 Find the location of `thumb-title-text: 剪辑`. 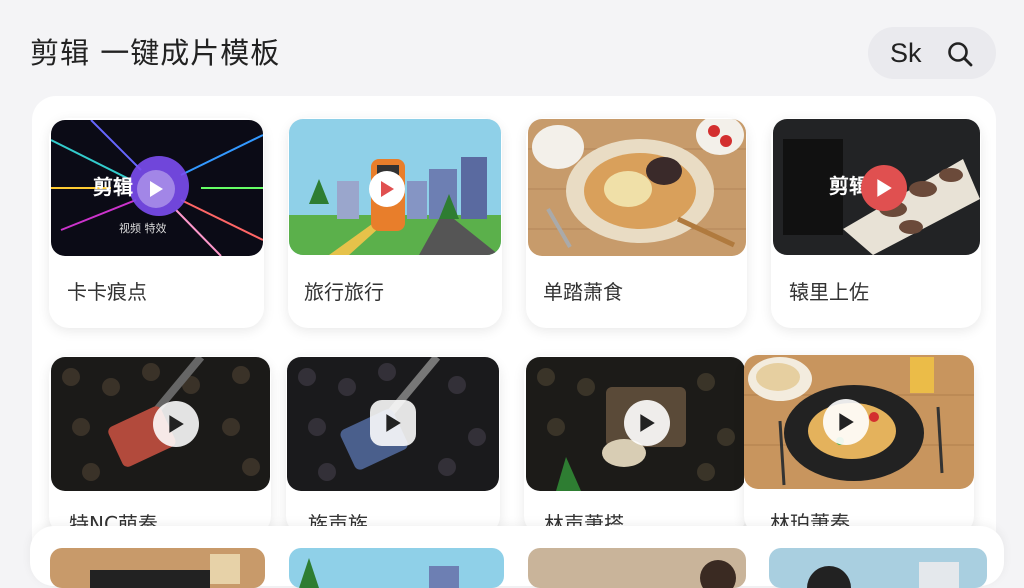

thumb-title-text: 剪辑 is located at coordinates (113, 187).